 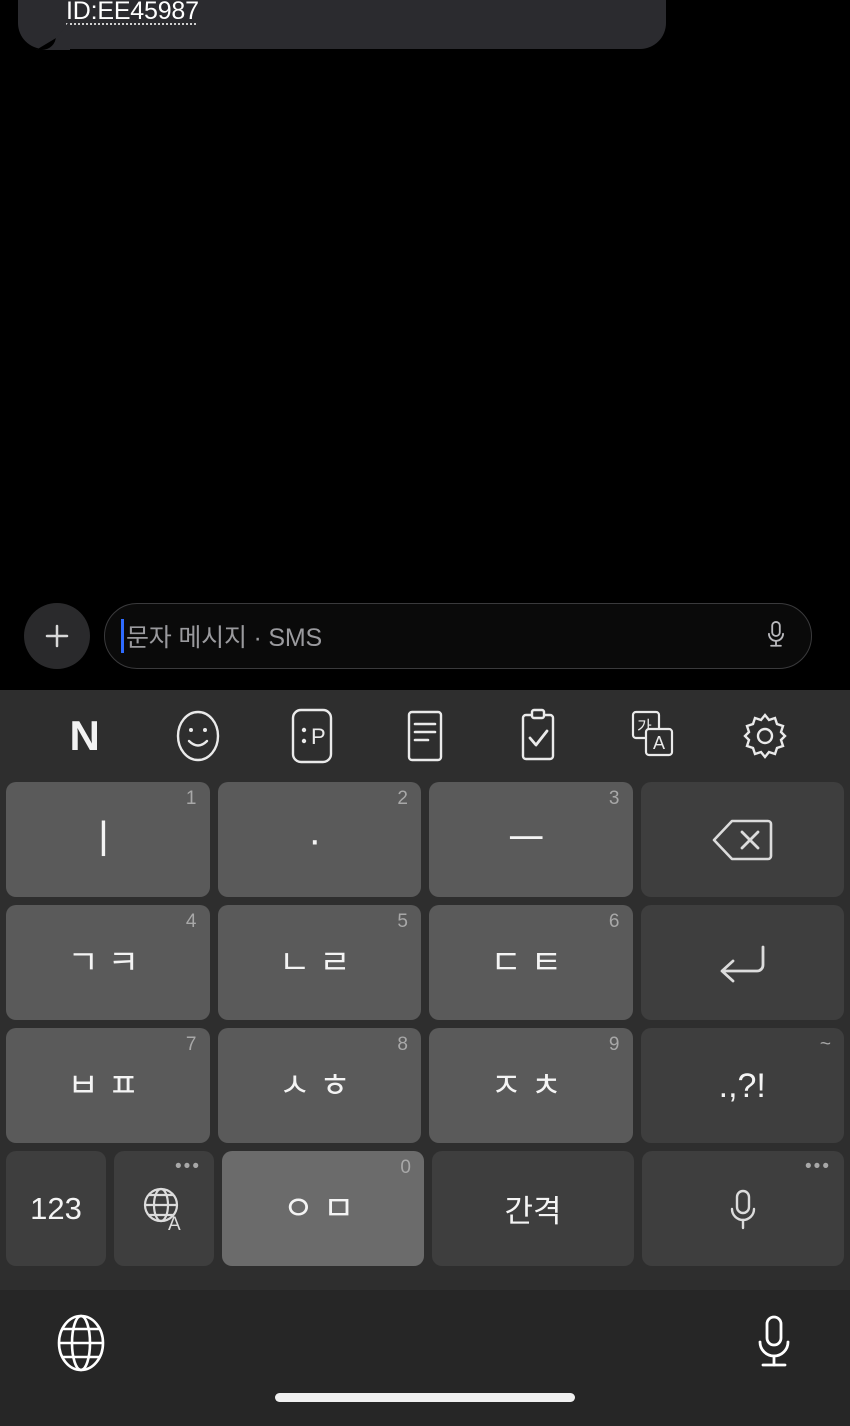 What do you see at coordinates (614, 798) in the screenshot?
I see `key-hint-number: 3` at bounding box center [614, 798].